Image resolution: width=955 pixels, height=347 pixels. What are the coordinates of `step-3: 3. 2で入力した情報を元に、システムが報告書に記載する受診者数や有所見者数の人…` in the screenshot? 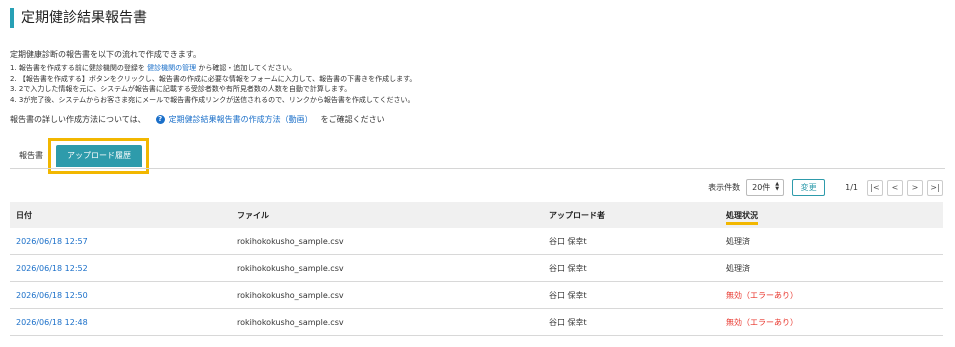 It's located at (181, 89).